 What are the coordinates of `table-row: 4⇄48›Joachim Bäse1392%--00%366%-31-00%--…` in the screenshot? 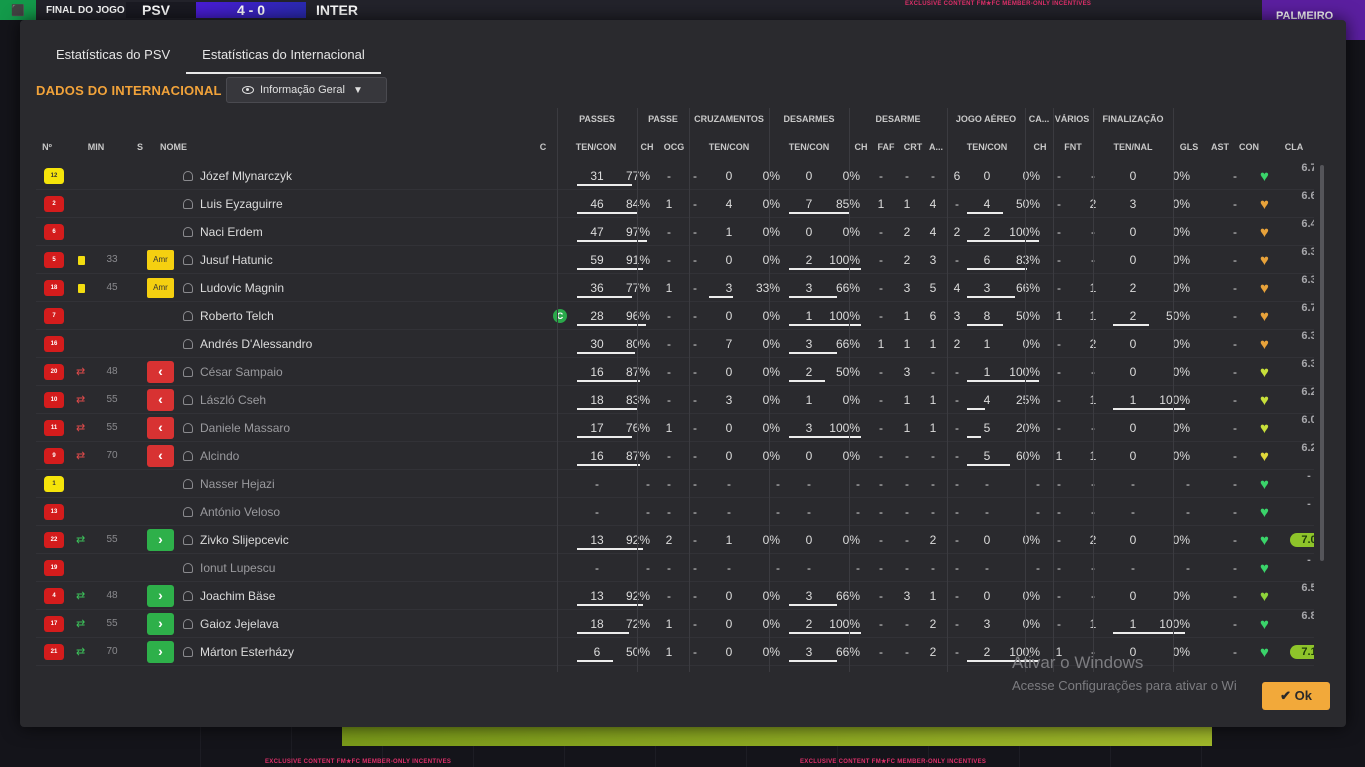 It's located at (675, 596).